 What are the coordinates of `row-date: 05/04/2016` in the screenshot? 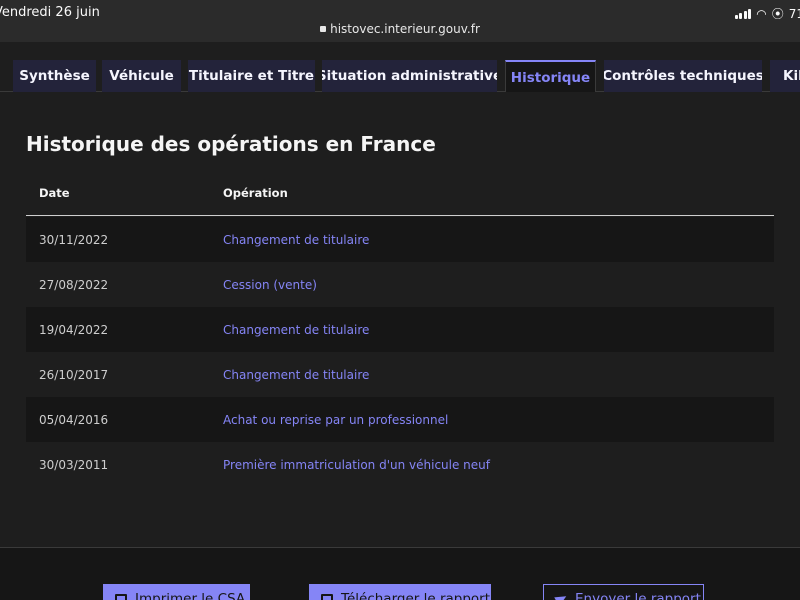 It's located at (74, 420).